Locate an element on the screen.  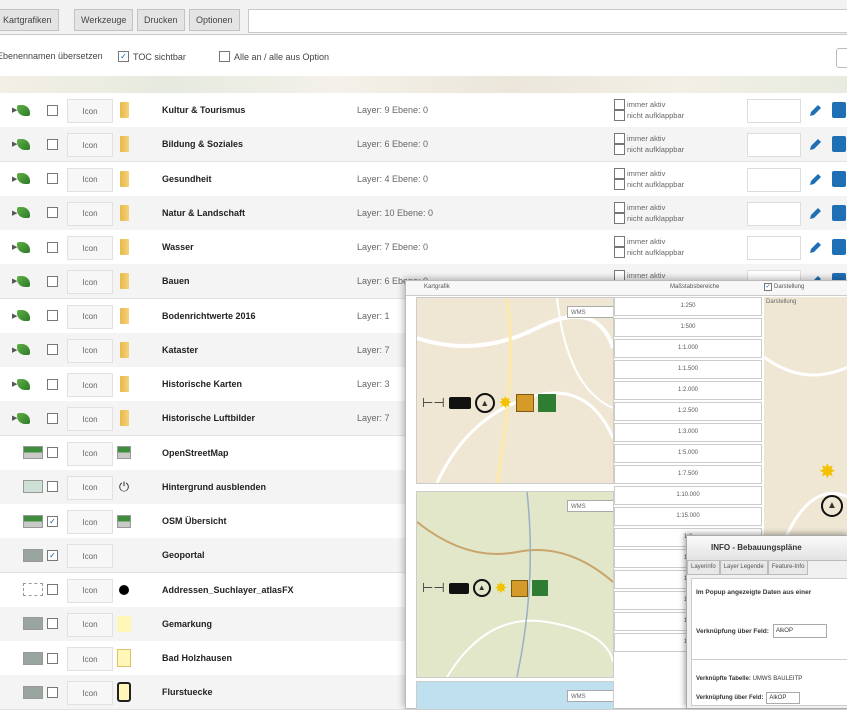
map-preview-right: Darstellung ✸ ▲ is located at coordinates (805, 432).